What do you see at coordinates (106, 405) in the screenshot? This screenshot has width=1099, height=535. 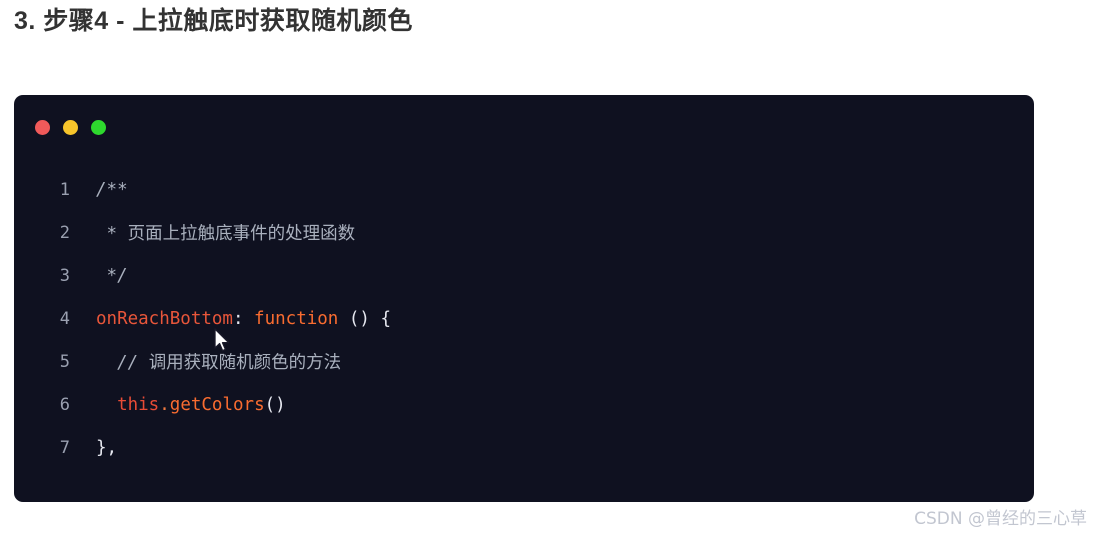 I see `code-token-punct` at bounding box center [106, 405].